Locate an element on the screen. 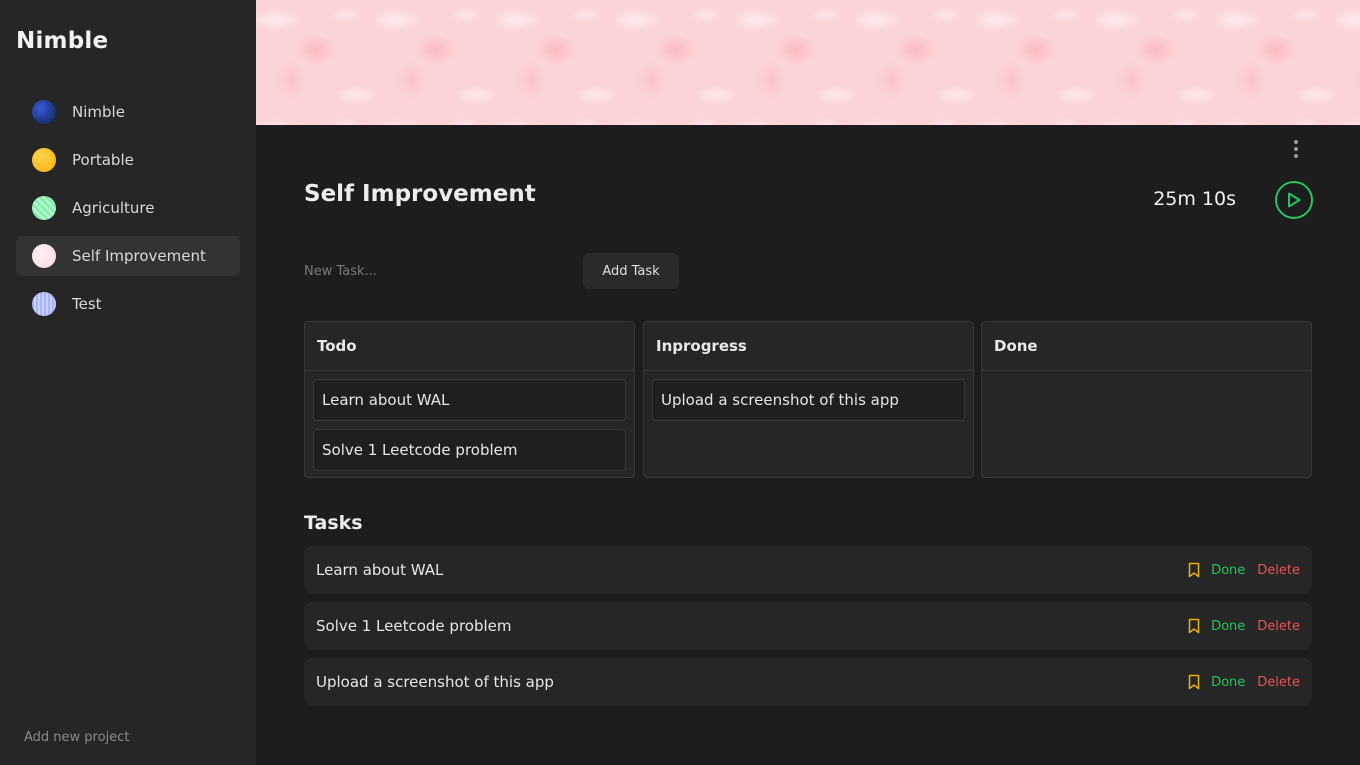  column-title: Todo is located at coordinates (469, 346).